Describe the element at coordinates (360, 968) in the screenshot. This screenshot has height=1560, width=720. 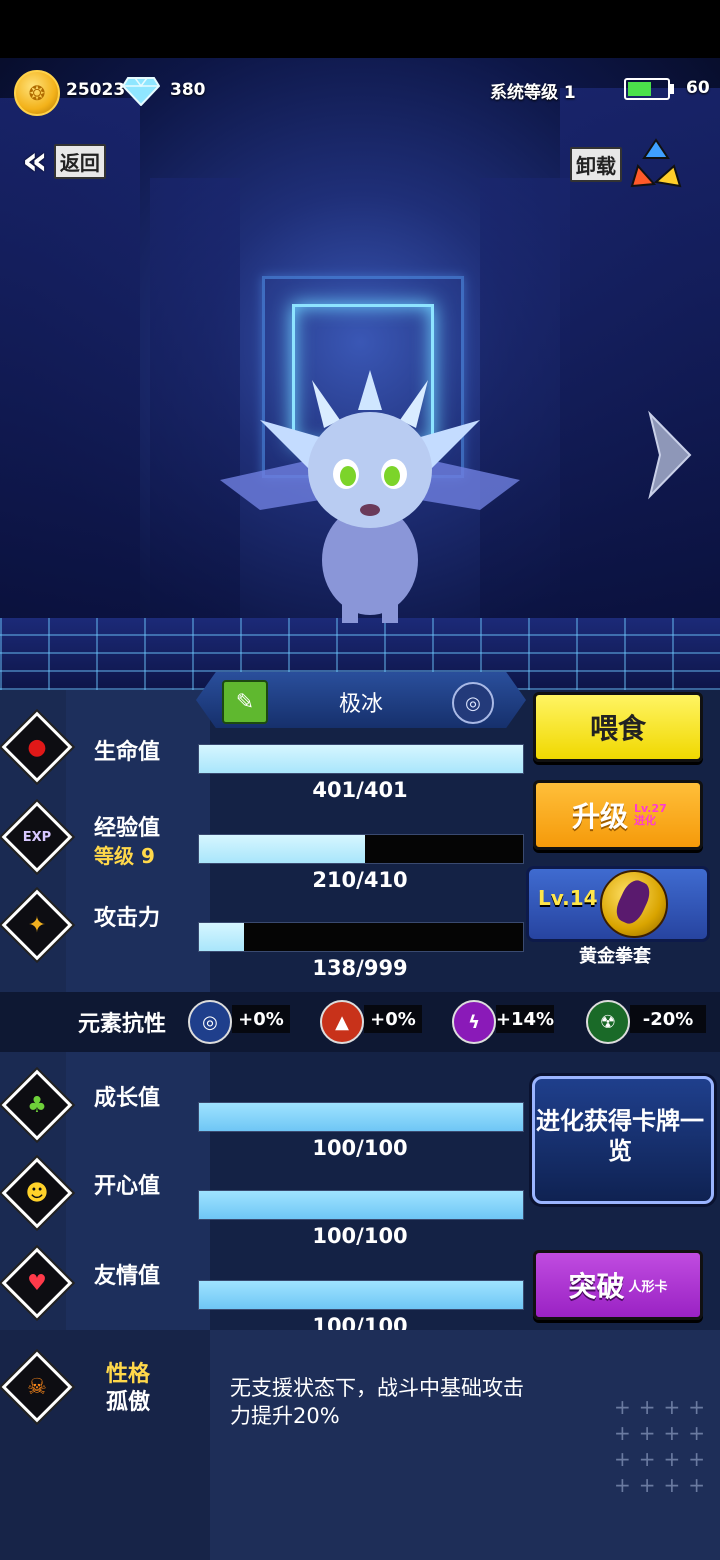
I see `attack-value: 138/999` at that location.